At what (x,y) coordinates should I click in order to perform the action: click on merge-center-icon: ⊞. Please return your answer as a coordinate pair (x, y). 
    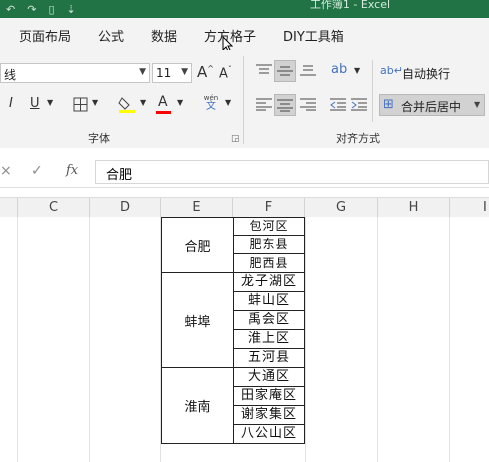
    Looking at the image, I should click on (388, 104).